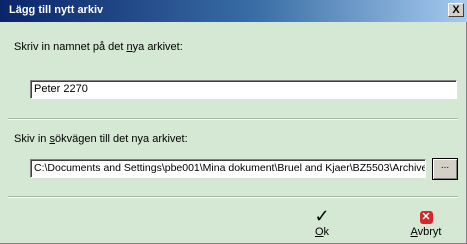 The width and height of the screenshot is (467, 244). I want to click on separator, so click(233, 119).